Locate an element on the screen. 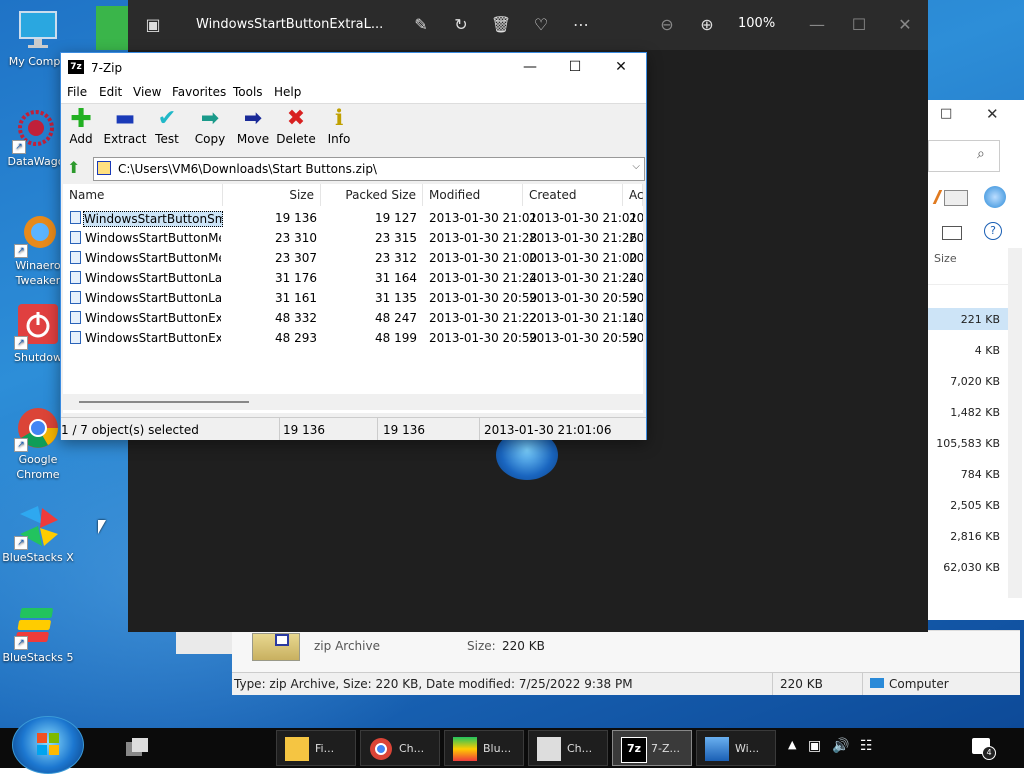 The height and width of the screenshot is (776, 1024). file-modified: 2013-01-30 21:01 is located at coordinates (483, 218).